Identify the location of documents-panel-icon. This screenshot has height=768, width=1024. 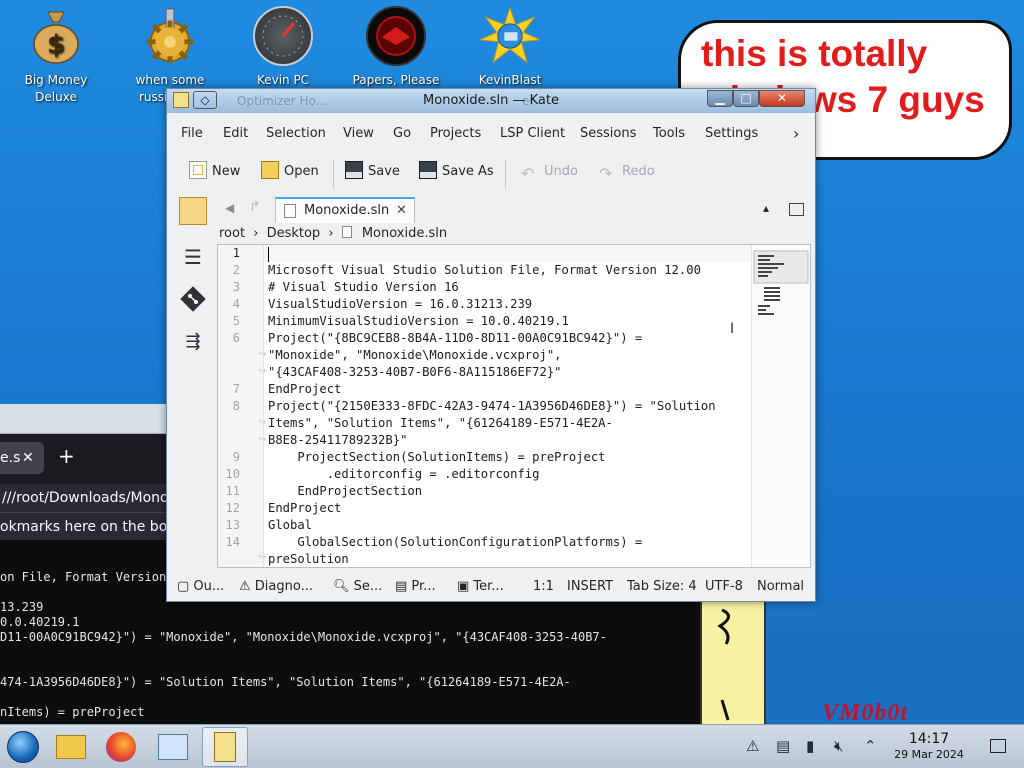
(193, 211).